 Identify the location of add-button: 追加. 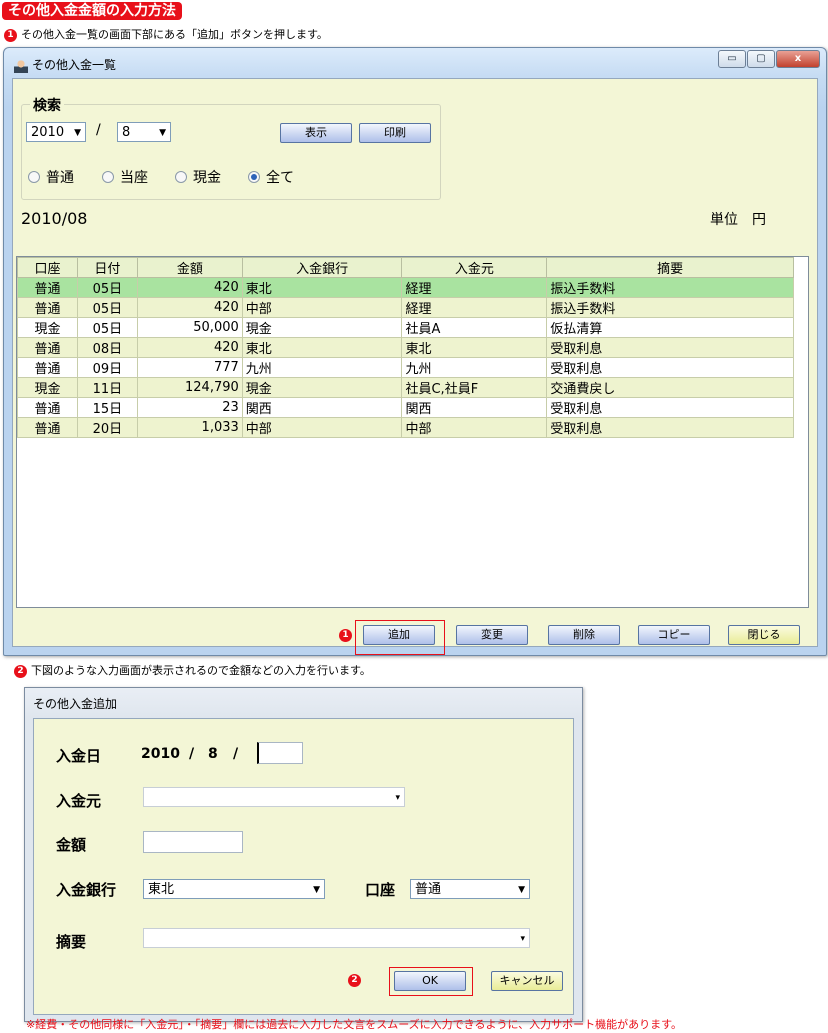
(399, 635).